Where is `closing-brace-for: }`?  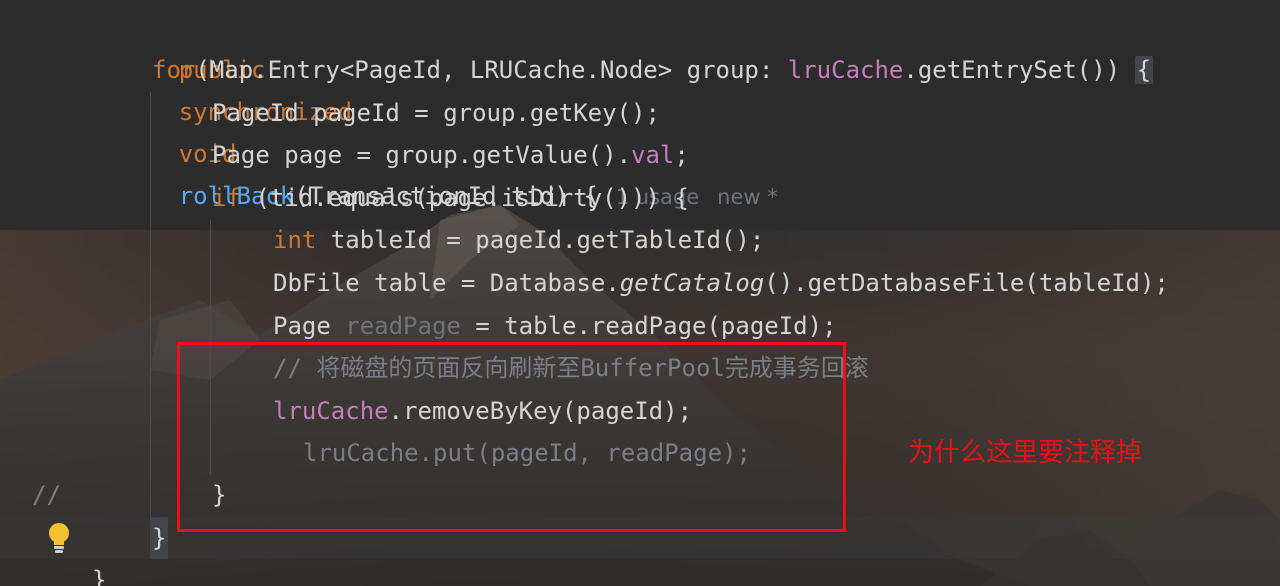 closing-brace-for: } is located at coordinates (159, 538).